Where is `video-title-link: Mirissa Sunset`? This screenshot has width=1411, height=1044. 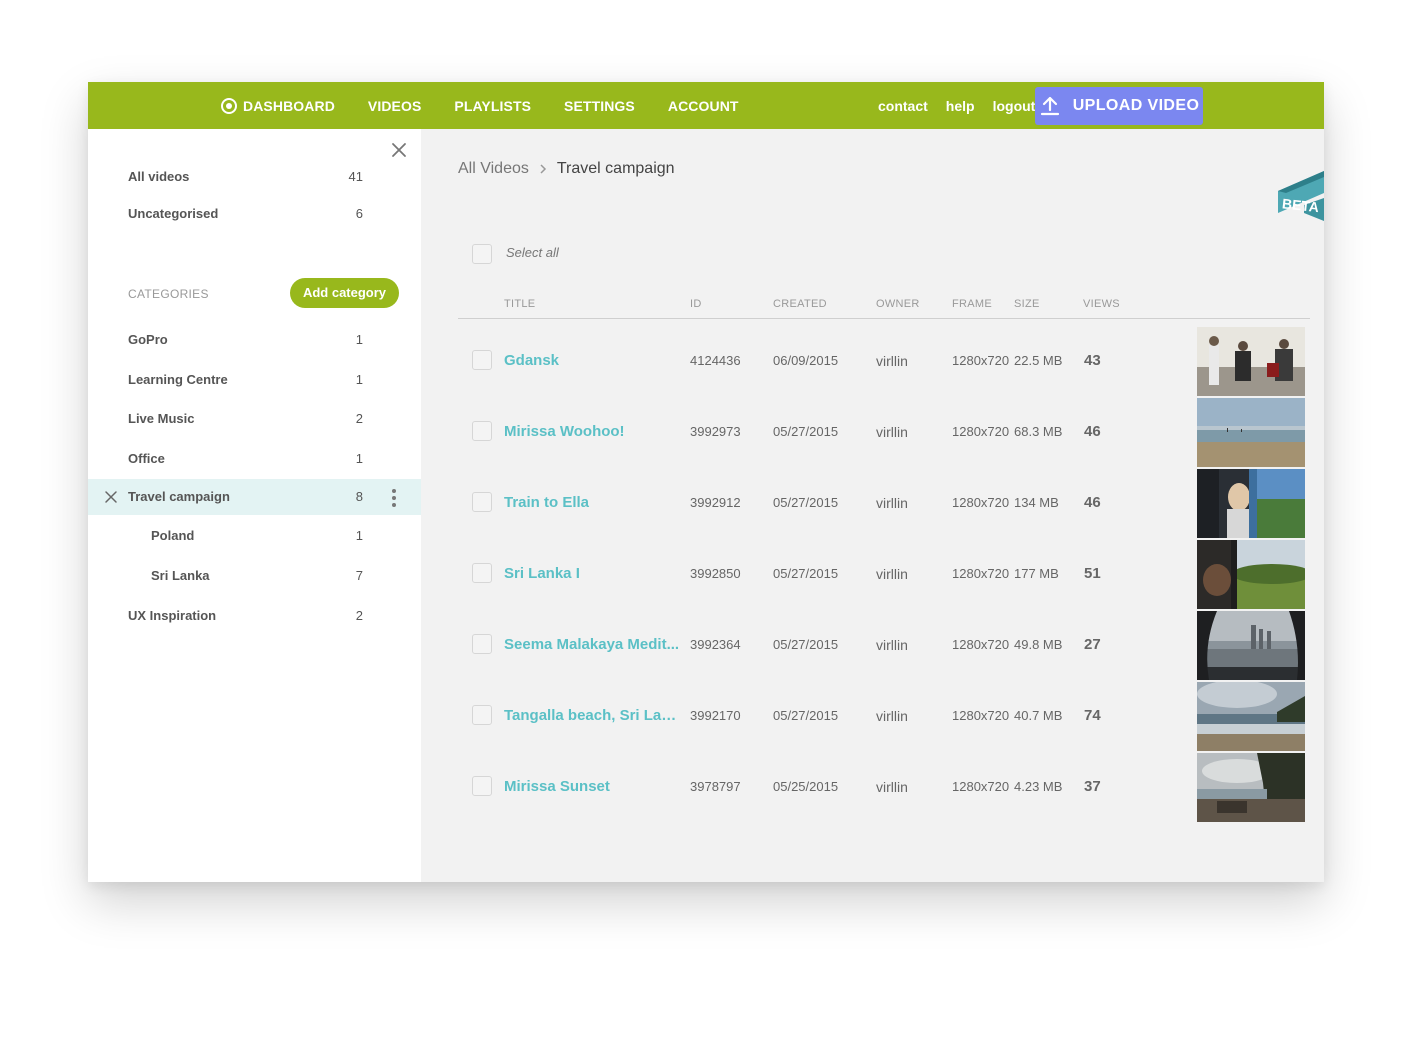
video-title-link: Mirissa Sunset is located at coordinates (593, 787).